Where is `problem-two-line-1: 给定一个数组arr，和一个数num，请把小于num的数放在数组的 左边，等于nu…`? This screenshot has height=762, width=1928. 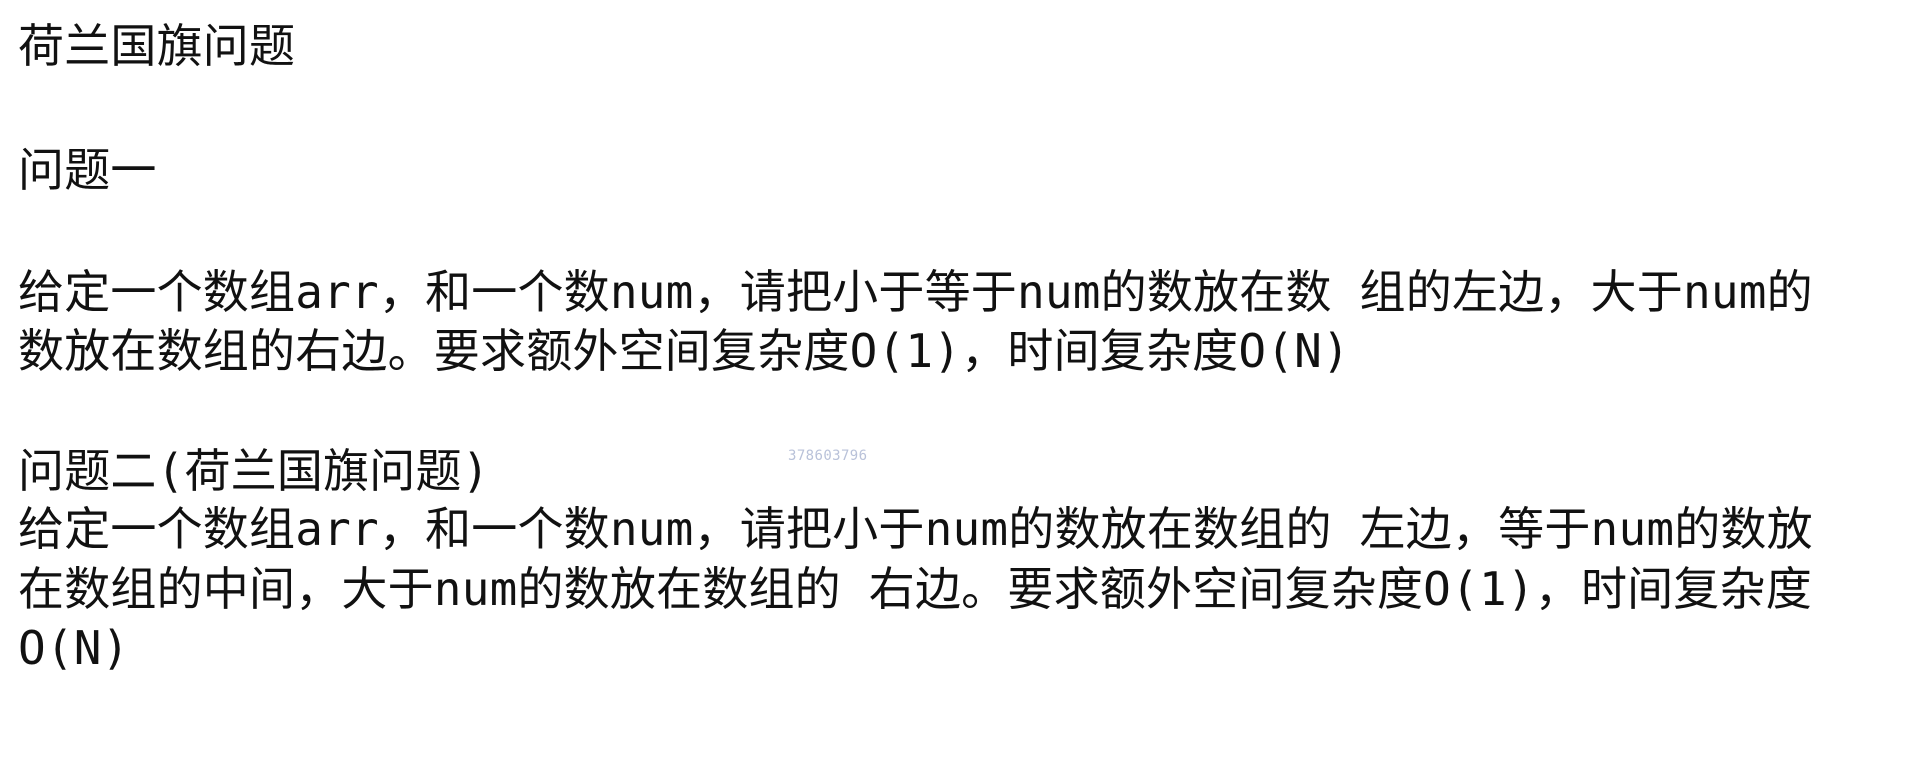
problem-two-line-1: 给定一个数组arr，和一个数num，请把小于num的数放在数组的 左边，等于nu… is located at coordinates (915, 529).